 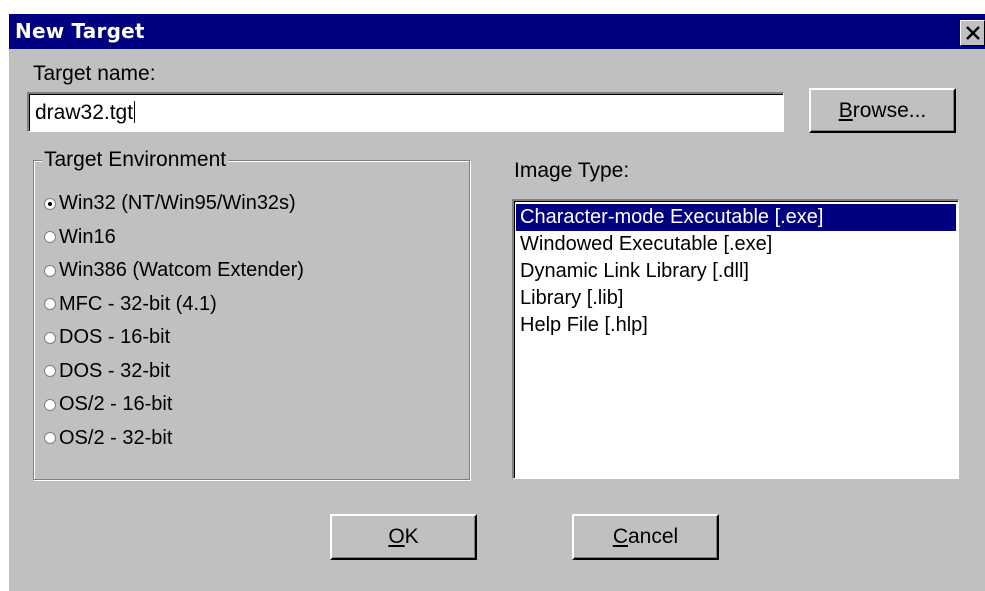 What do you see at coordinates (620, 536) in the screenshot?
I see `cancel-accel: C` at bounding box center [620, 536].